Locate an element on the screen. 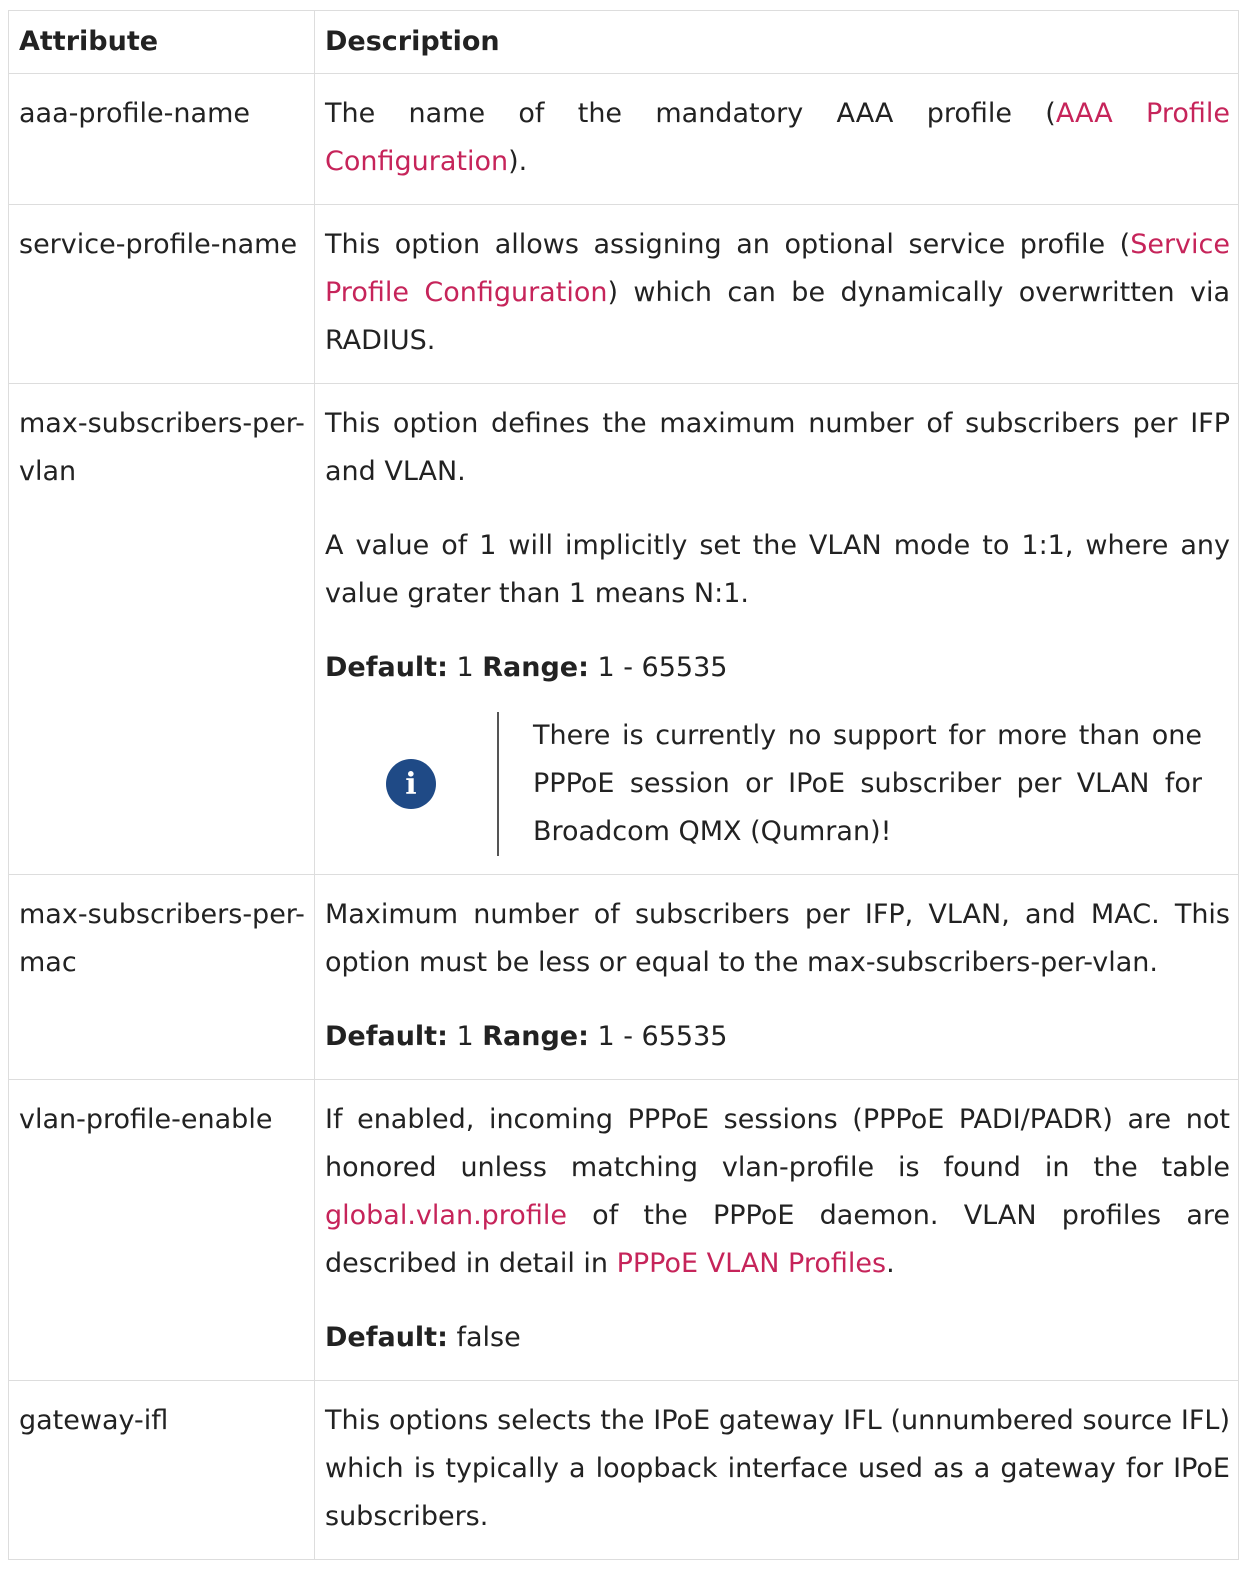  table-header-row: Attribute Description is located at coordinates (623, 42).